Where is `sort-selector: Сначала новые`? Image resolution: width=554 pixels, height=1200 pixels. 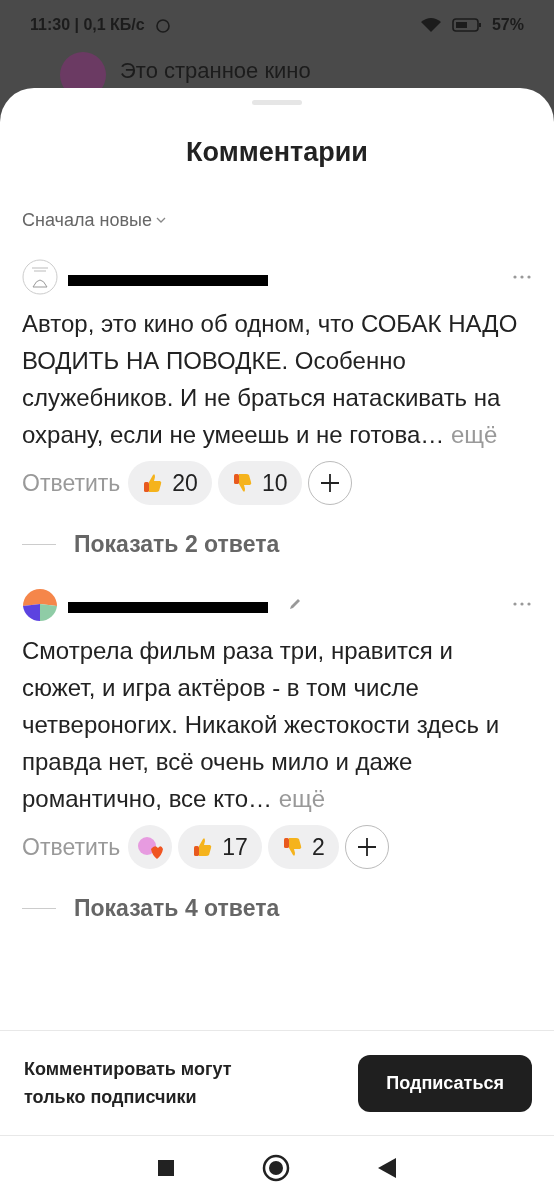
sort-selector: Сначала новые is located at coordinates (87, 220).